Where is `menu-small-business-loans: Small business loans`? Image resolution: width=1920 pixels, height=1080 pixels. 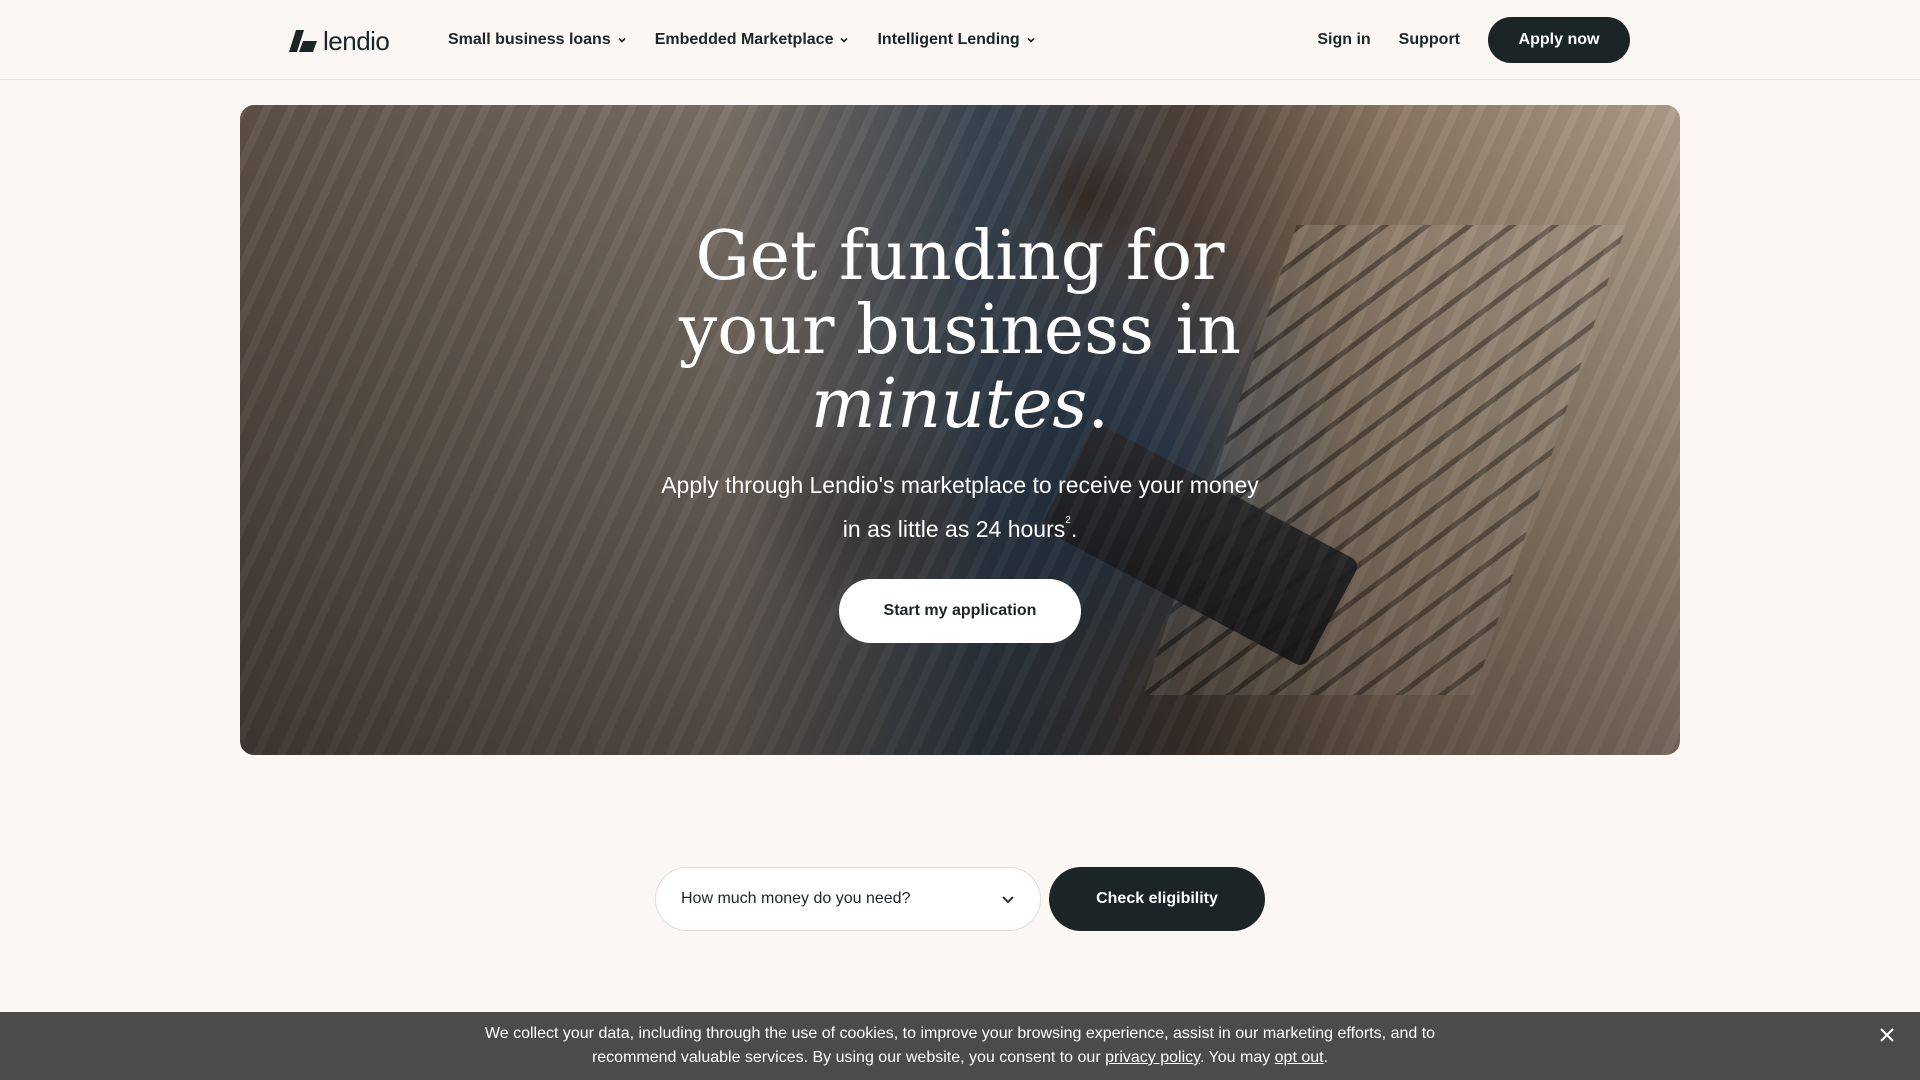
menu-small-business-loans: Small business loans is located at coordinates (537, 40).